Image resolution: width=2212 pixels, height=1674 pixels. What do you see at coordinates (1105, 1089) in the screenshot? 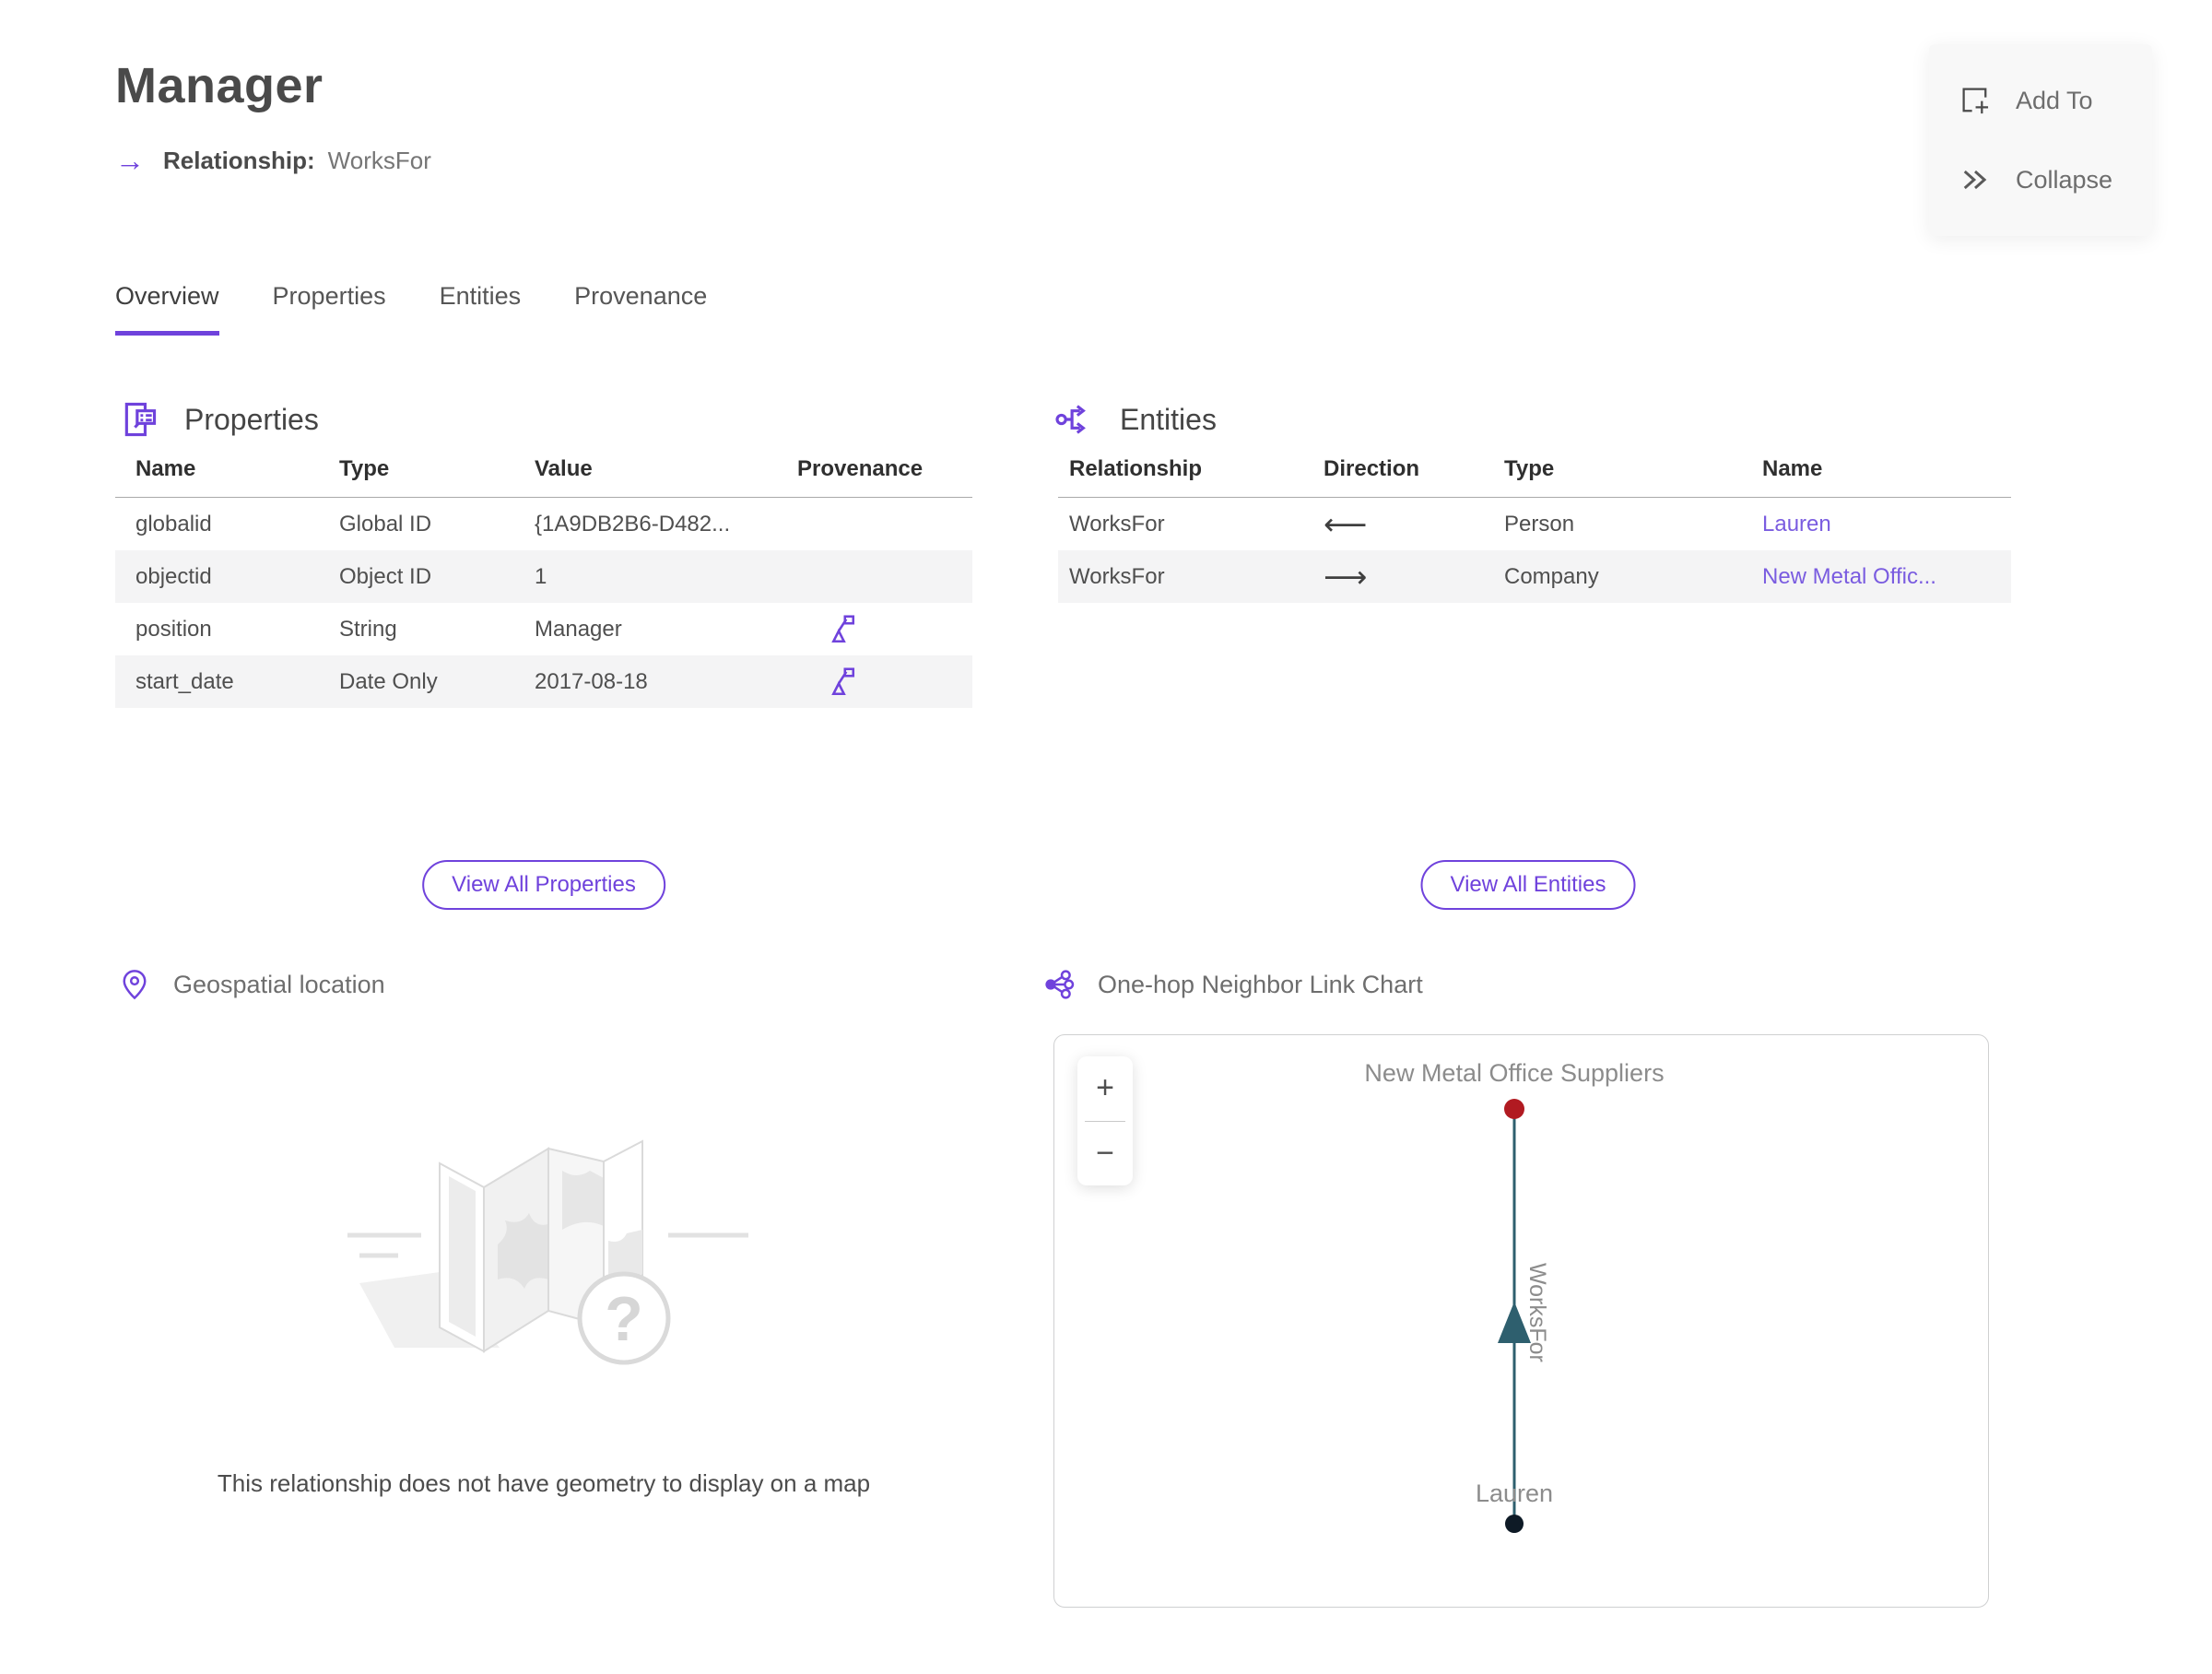
I see `zoom-in-button: +` at bounding box center [1105, 1089].